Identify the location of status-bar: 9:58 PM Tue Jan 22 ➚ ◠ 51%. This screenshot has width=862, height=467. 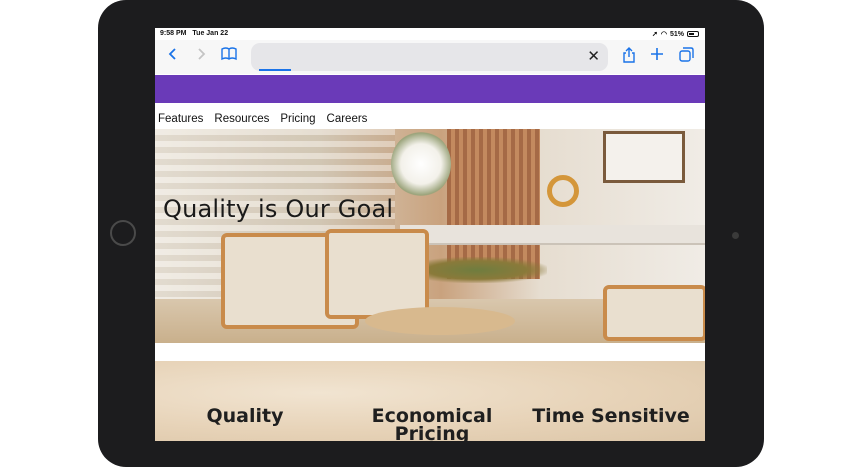
(430, 34).